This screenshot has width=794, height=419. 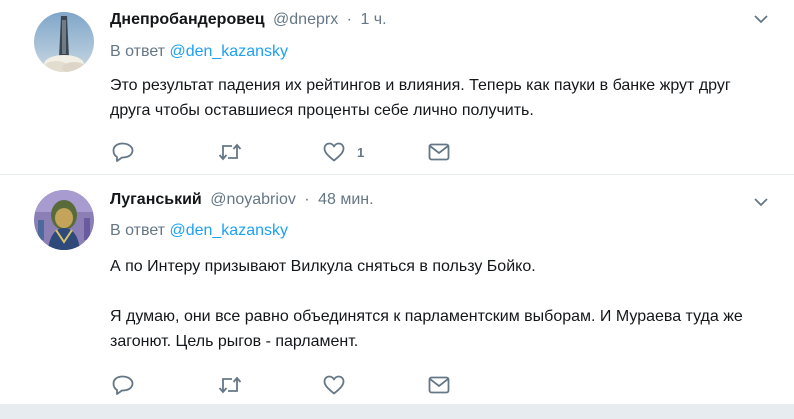 I want to click on user-name: Луганський, so click(x=156, y=199).